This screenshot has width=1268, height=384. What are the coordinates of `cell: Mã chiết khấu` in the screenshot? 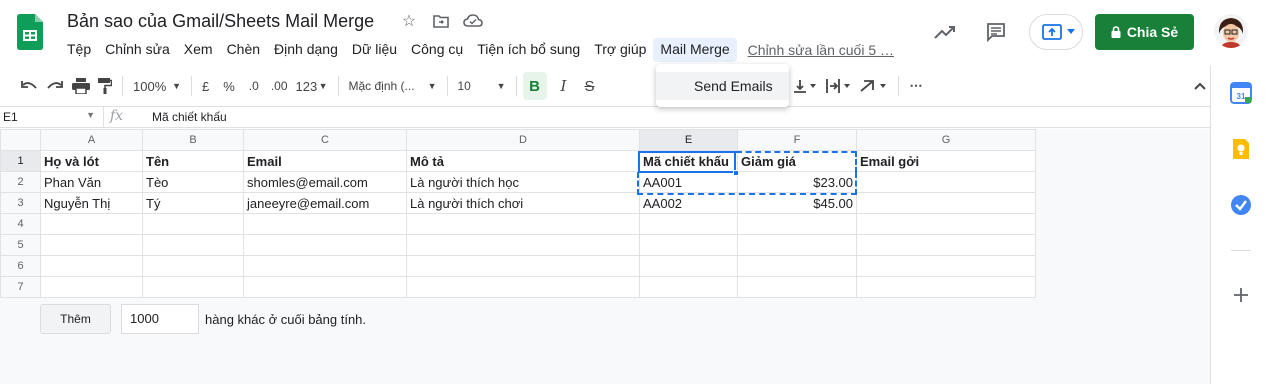 It's located at (688, 161).